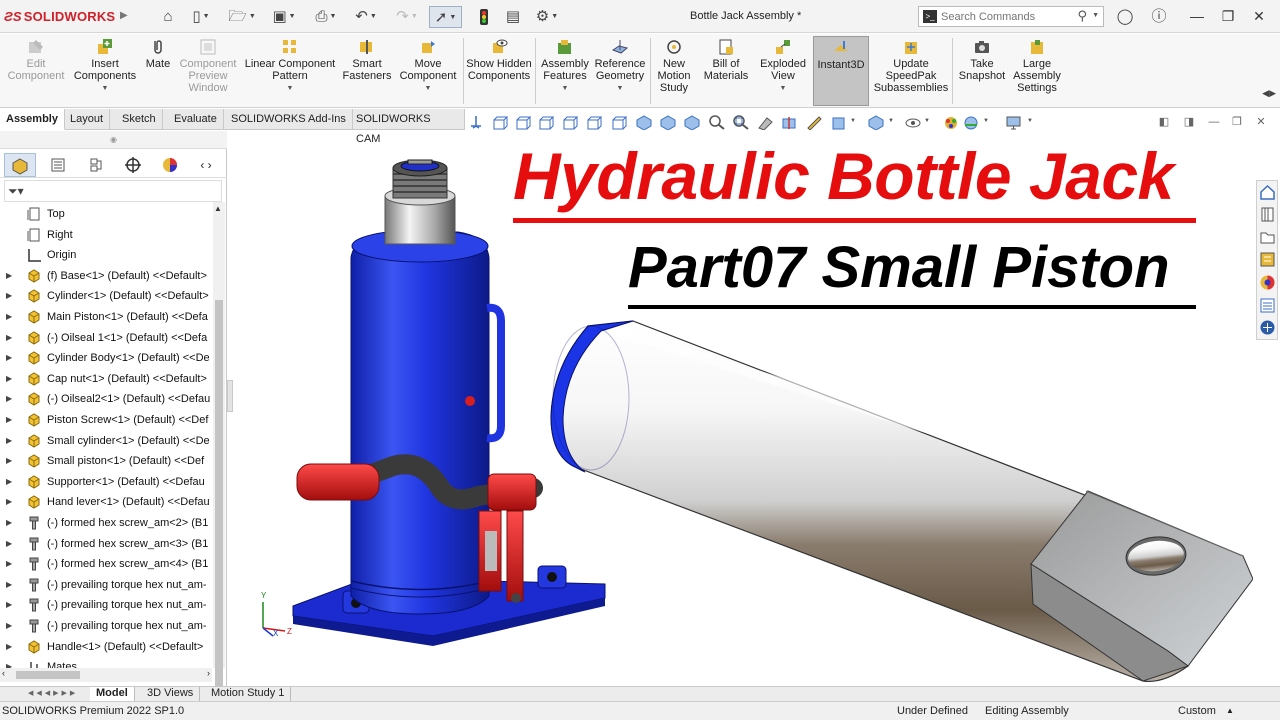  I want to click on viewport-restore-icon: ❐, so click(1237, 122).